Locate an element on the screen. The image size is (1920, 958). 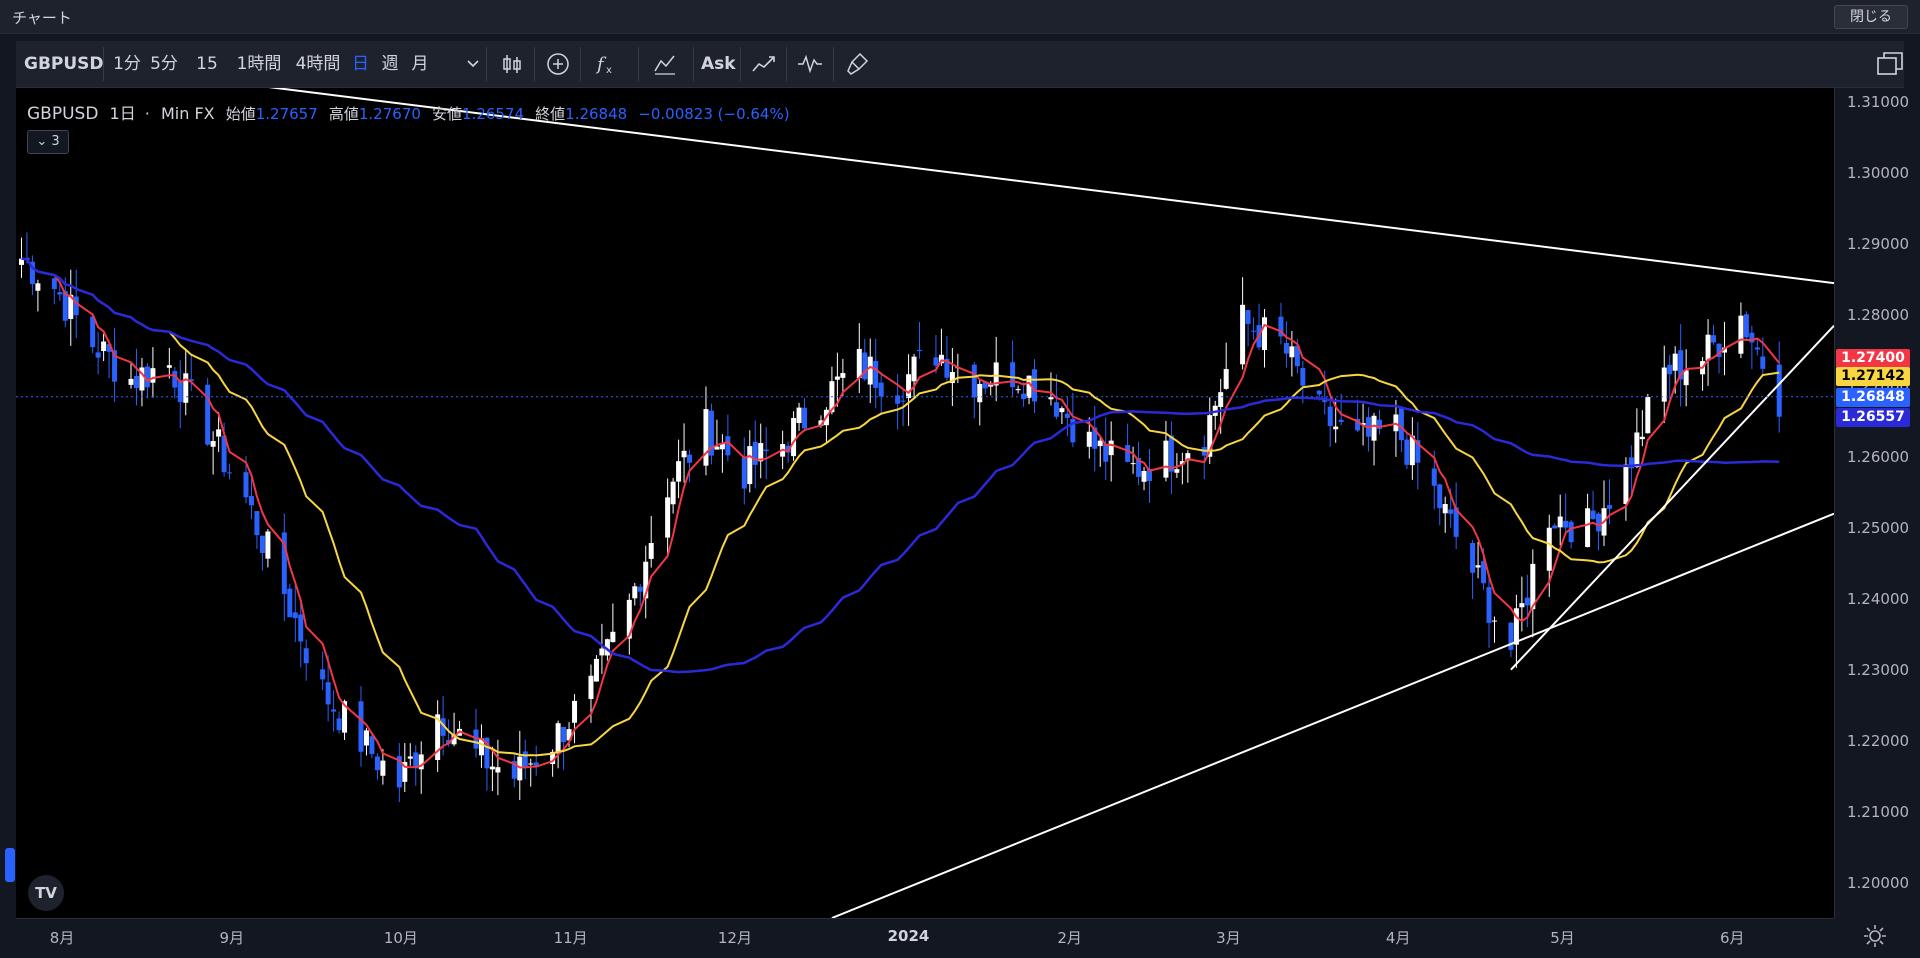
legend-interval: 1日 is located at coordinates (122, 113).